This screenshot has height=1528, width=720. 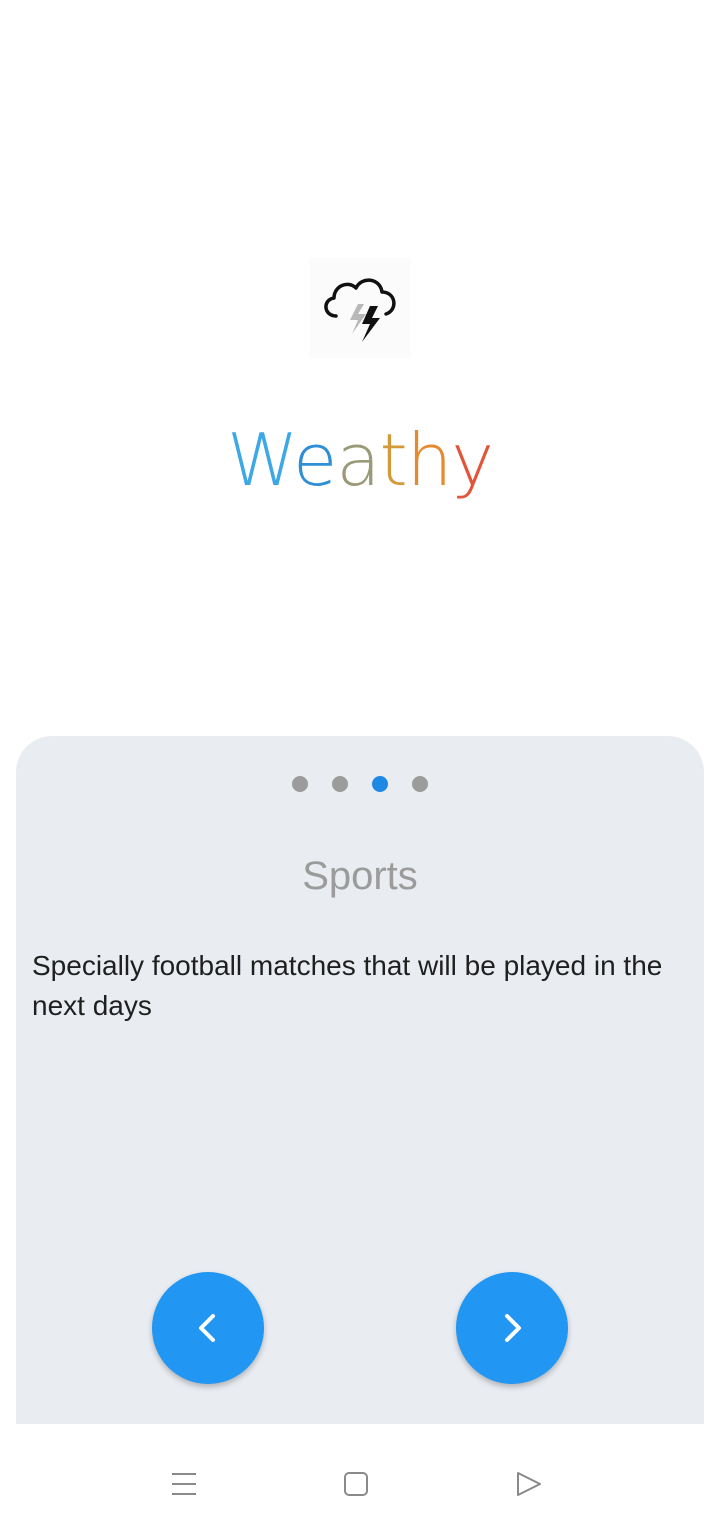 What do you see at coordinates (429, 460) in the screenshot?
I see `app-name-letter: h` at bounding box center [429, 460].